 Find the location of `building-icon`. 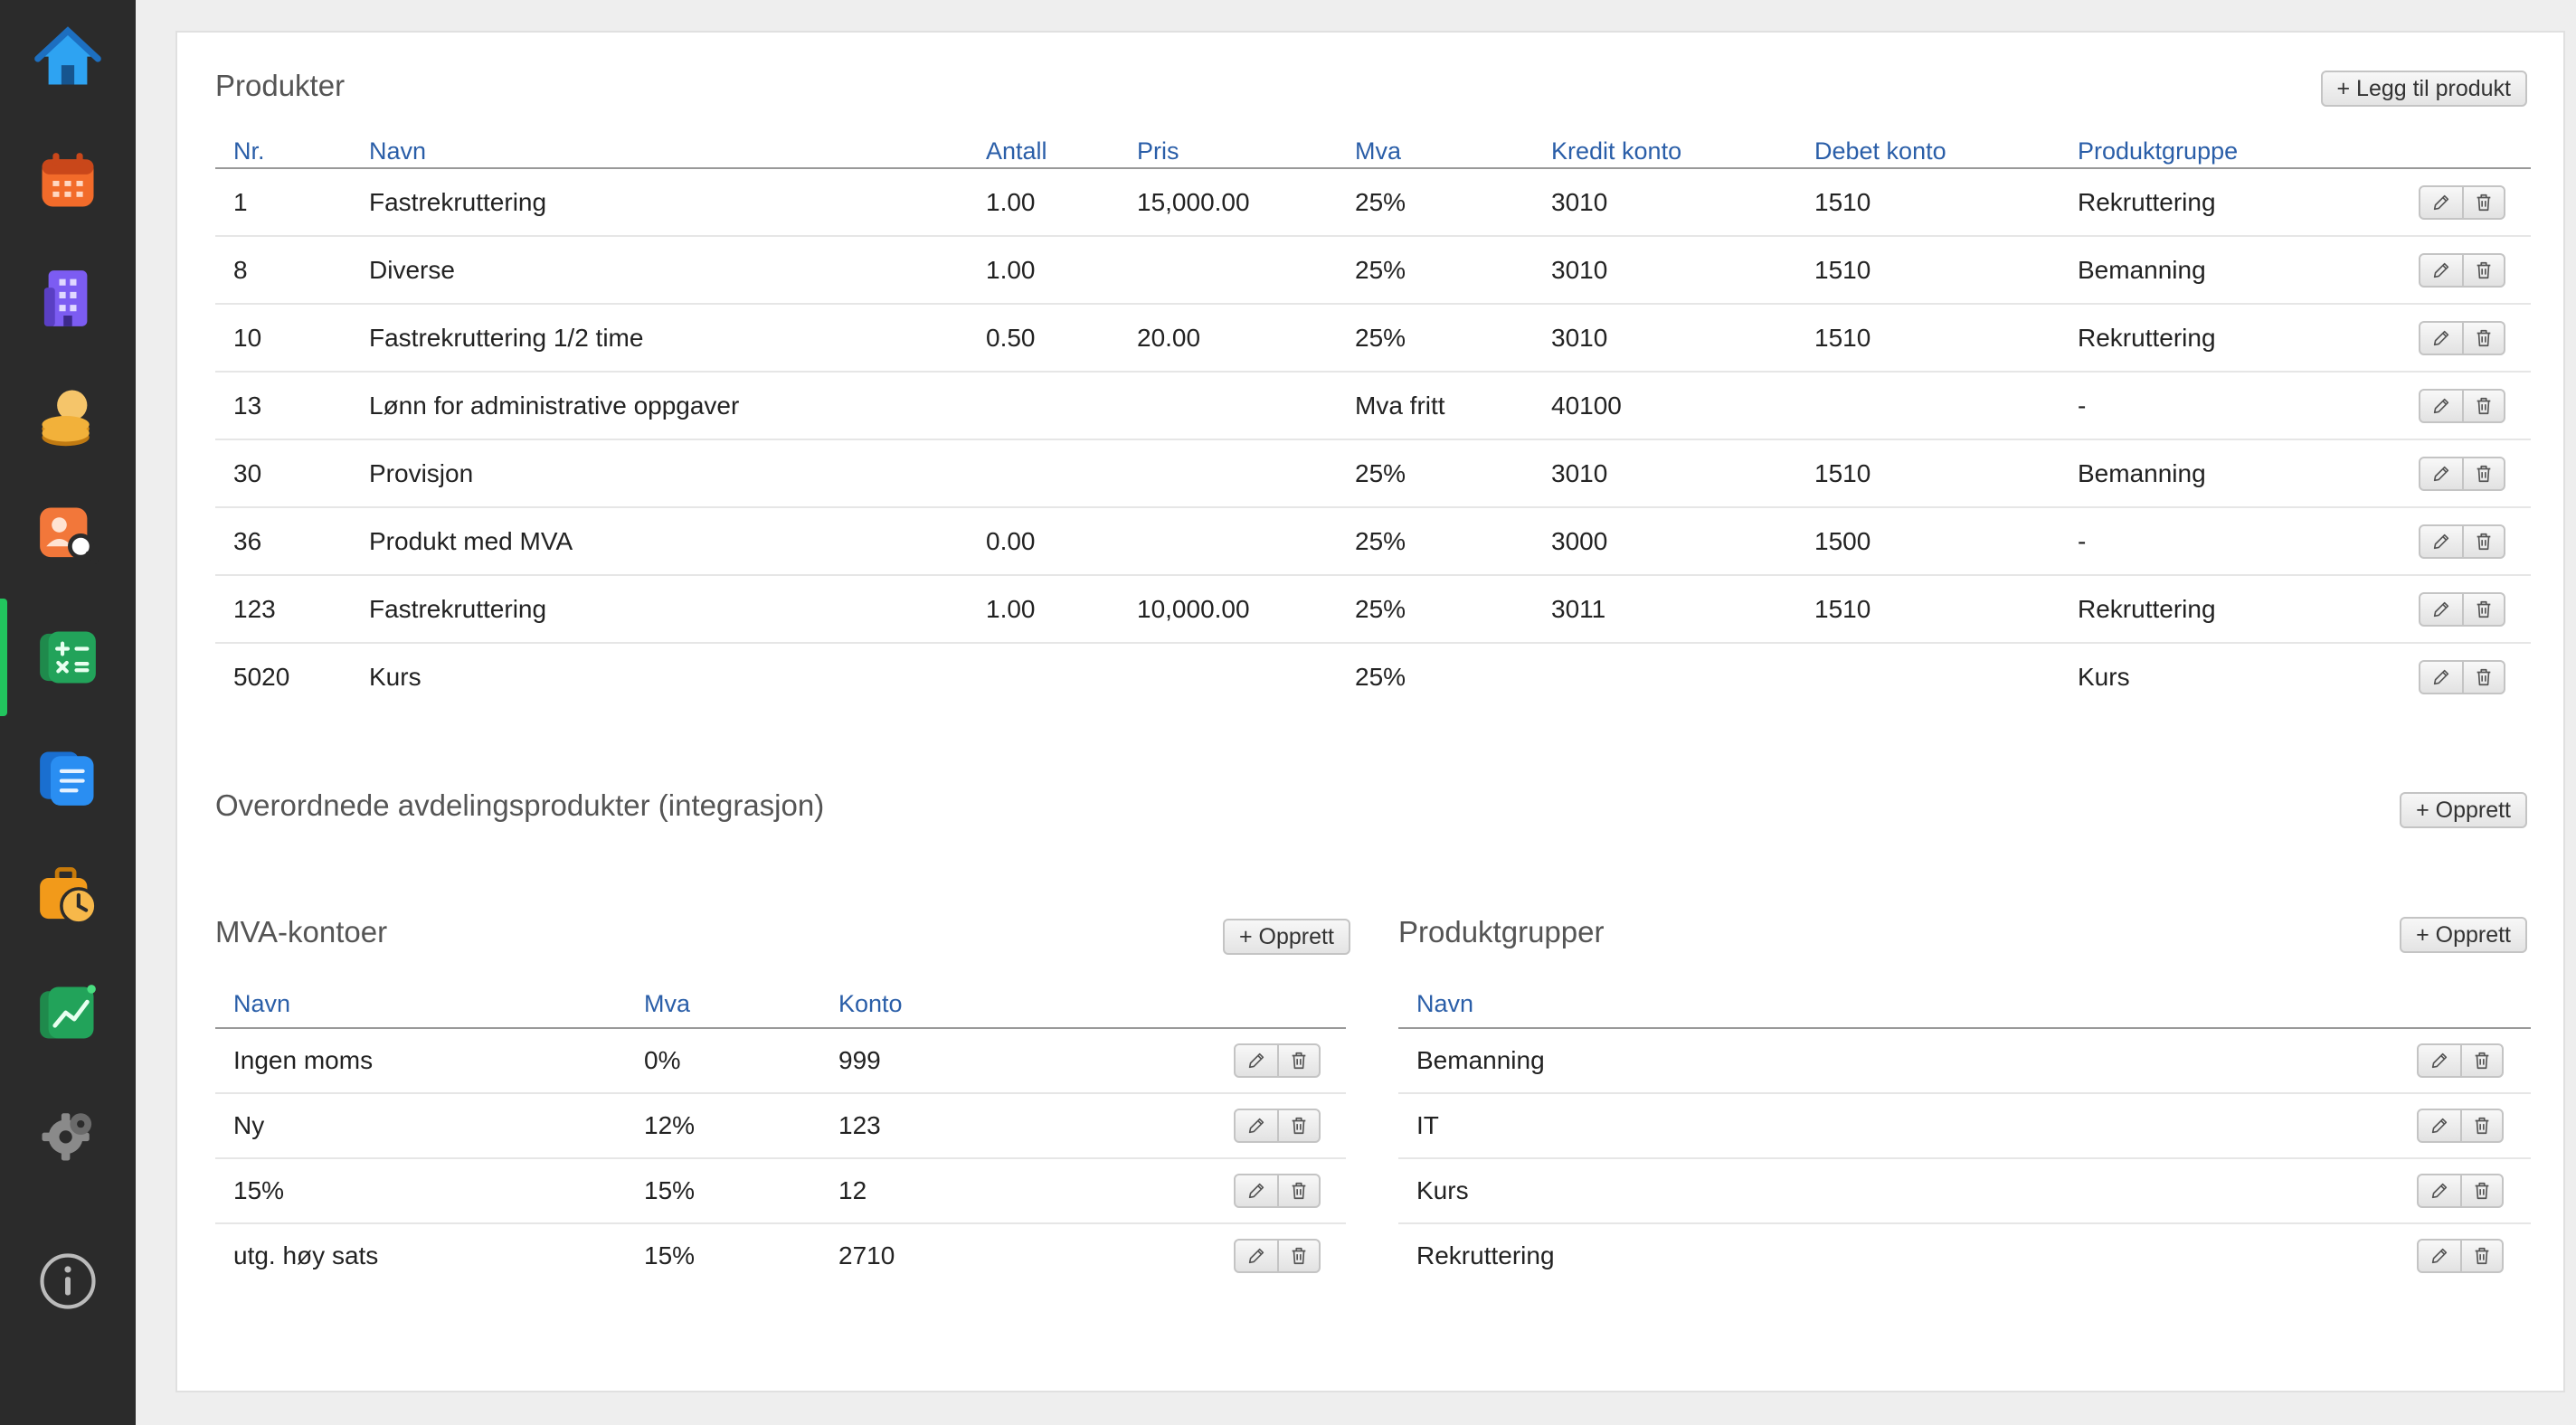

building-icon is located at coordinates (66, 298).